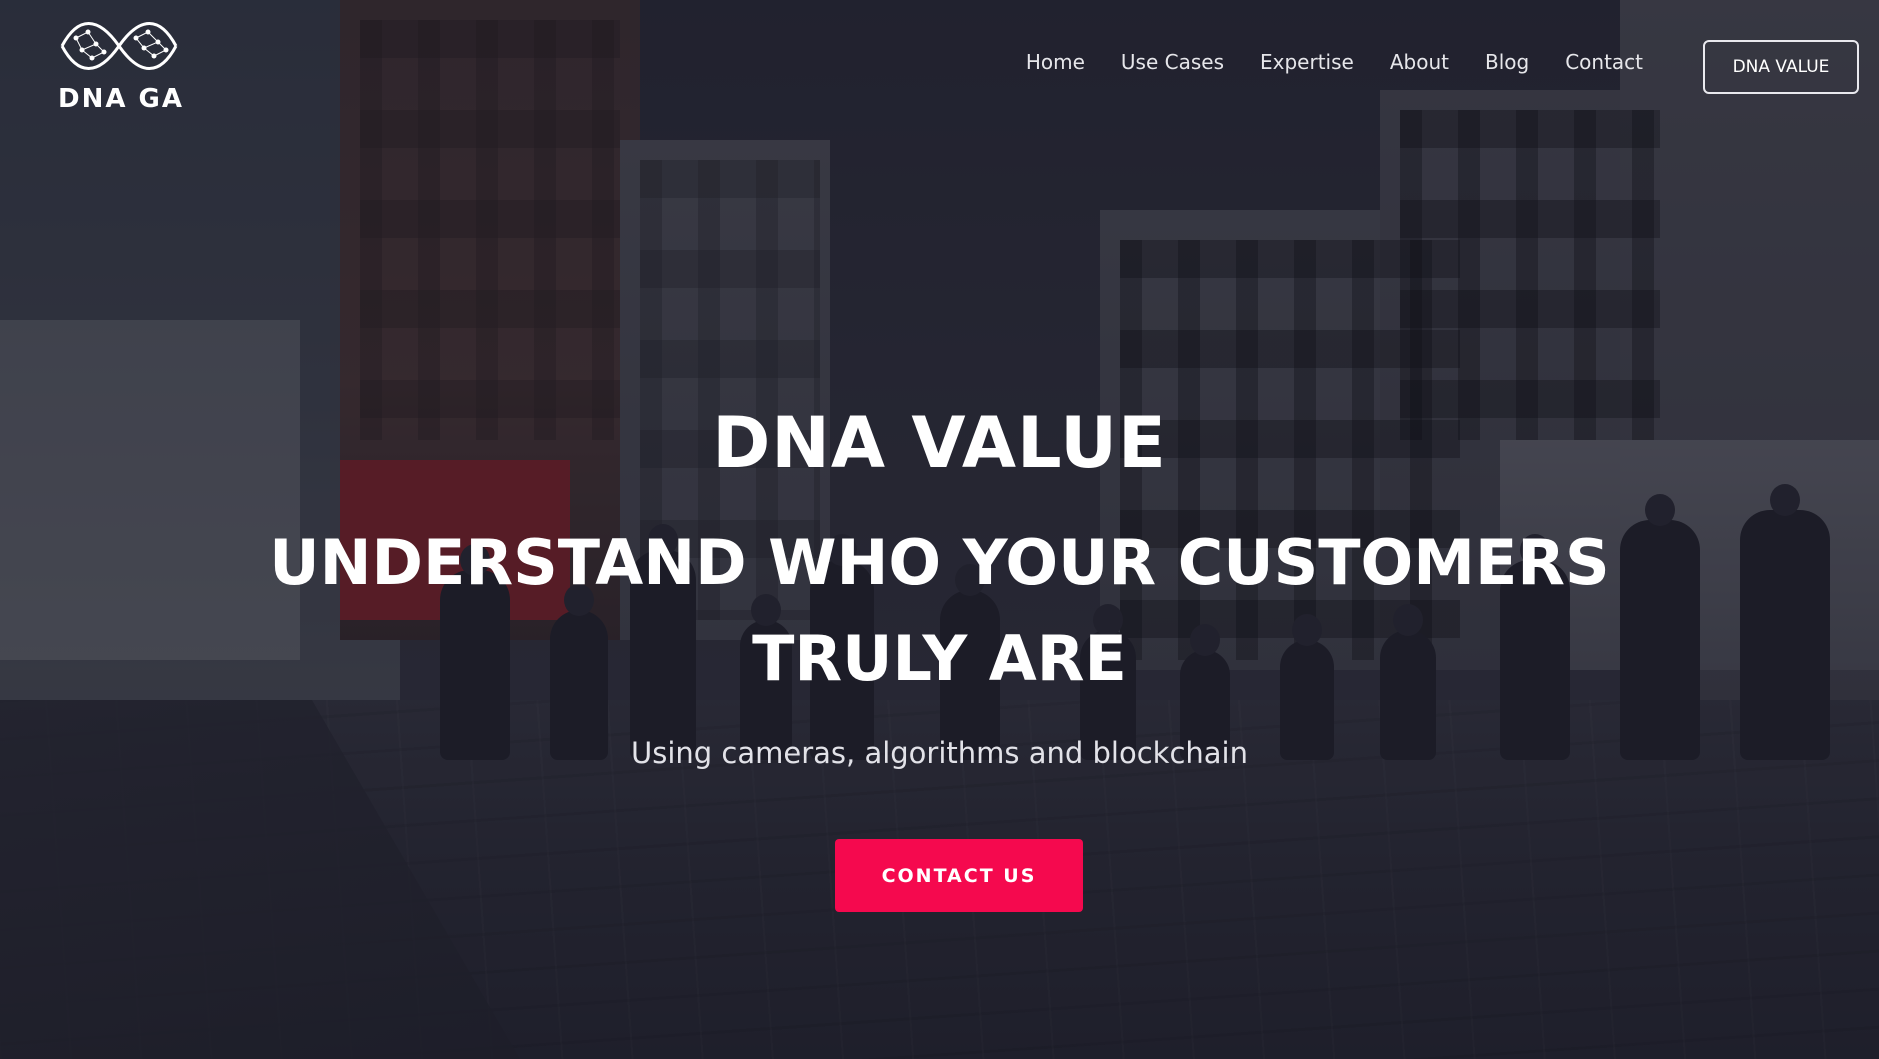  Describe the element at coordinates (959, 875) in the screenshot. I see `contact-us-button: CONTACT US` at that location.